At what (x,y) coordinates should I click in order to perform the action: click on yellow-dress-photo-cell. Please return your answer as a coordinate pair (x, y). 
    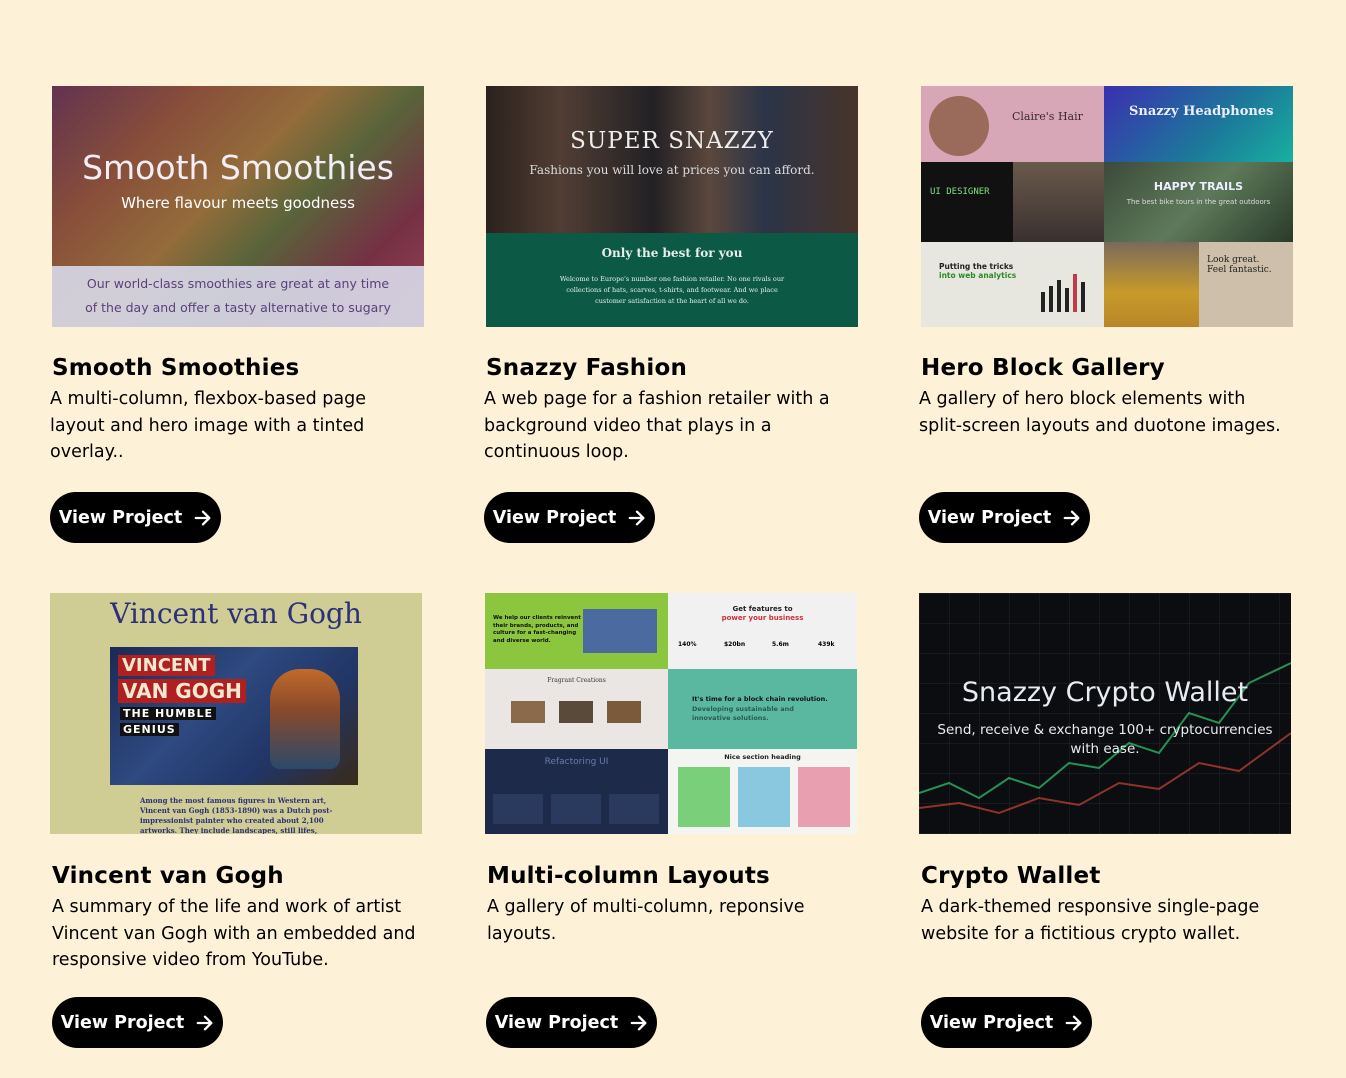
    Looking at the image, I should click on (1151, 284).